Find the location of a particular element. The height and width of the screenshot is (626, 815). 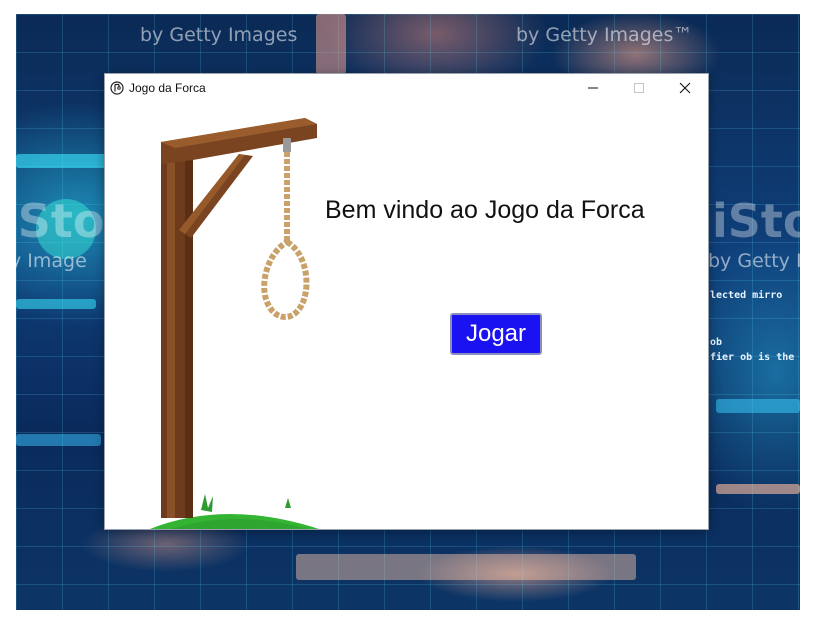

maximize-button is located at coordinates (639, 88).